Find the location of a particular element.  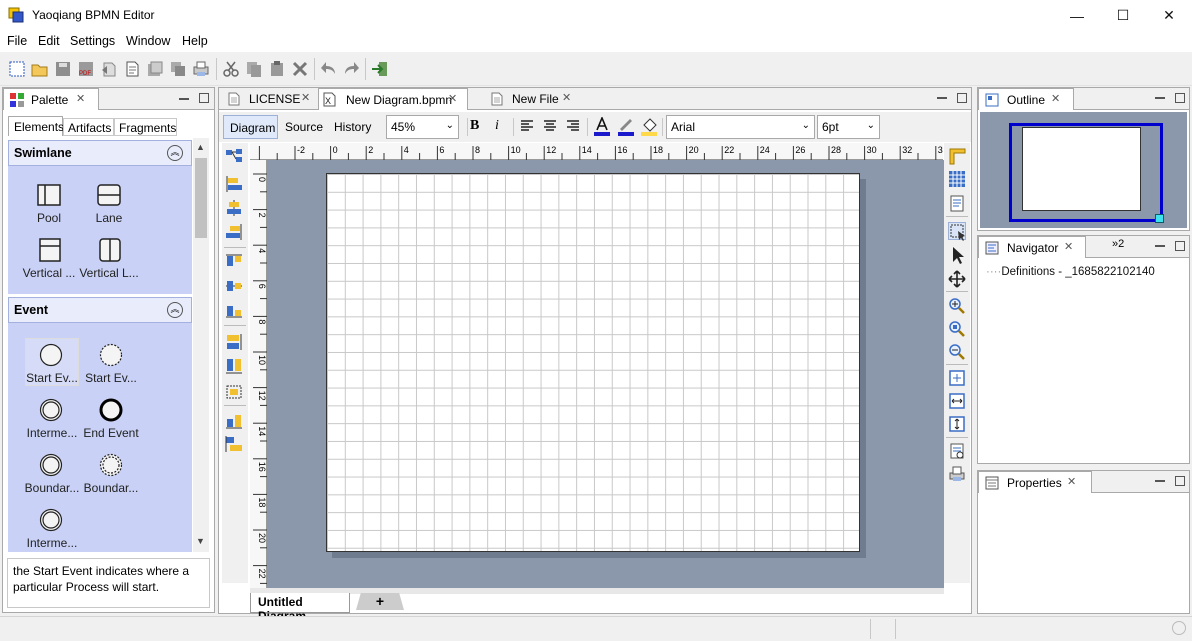

menu-settings: Settings is located at coordinates (92, 41).